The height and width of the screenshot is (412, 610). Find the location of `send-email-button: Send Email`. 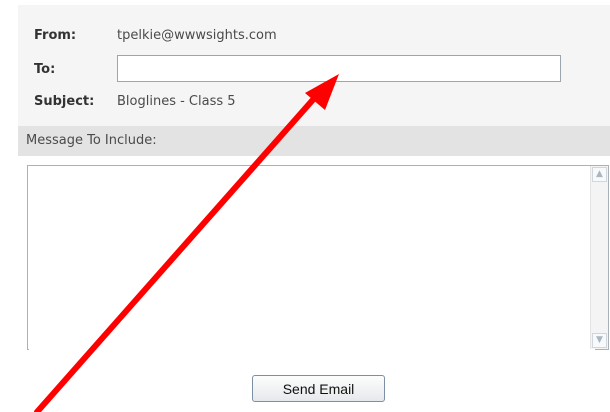

send-email-button: Send Email is located at coordinates (318, 388).